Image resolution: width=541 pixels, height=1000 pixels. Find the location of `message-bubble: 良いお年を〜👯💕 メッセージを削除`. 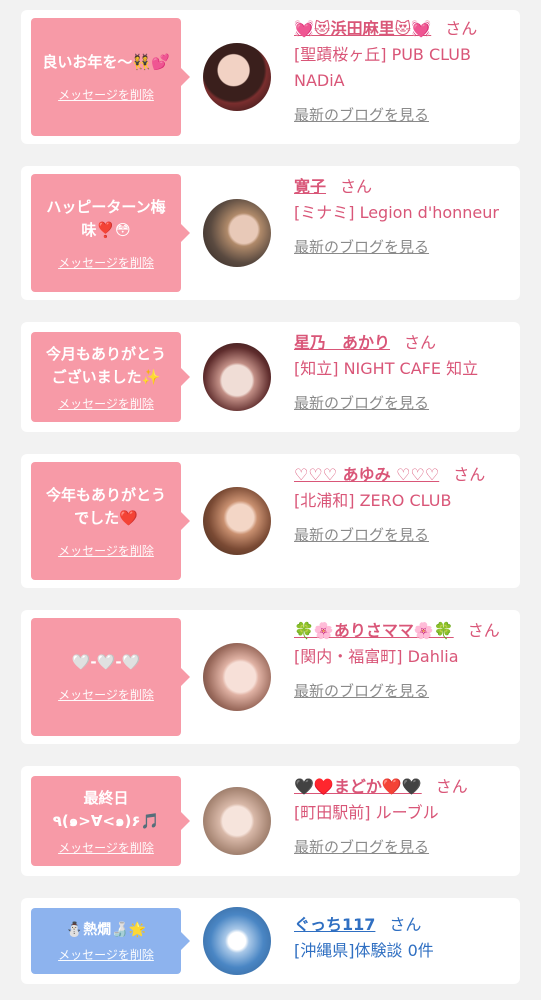

message-bubble: 良いお年を〜👯💕 メッセージを削除 is located at coordinates (110, 77).